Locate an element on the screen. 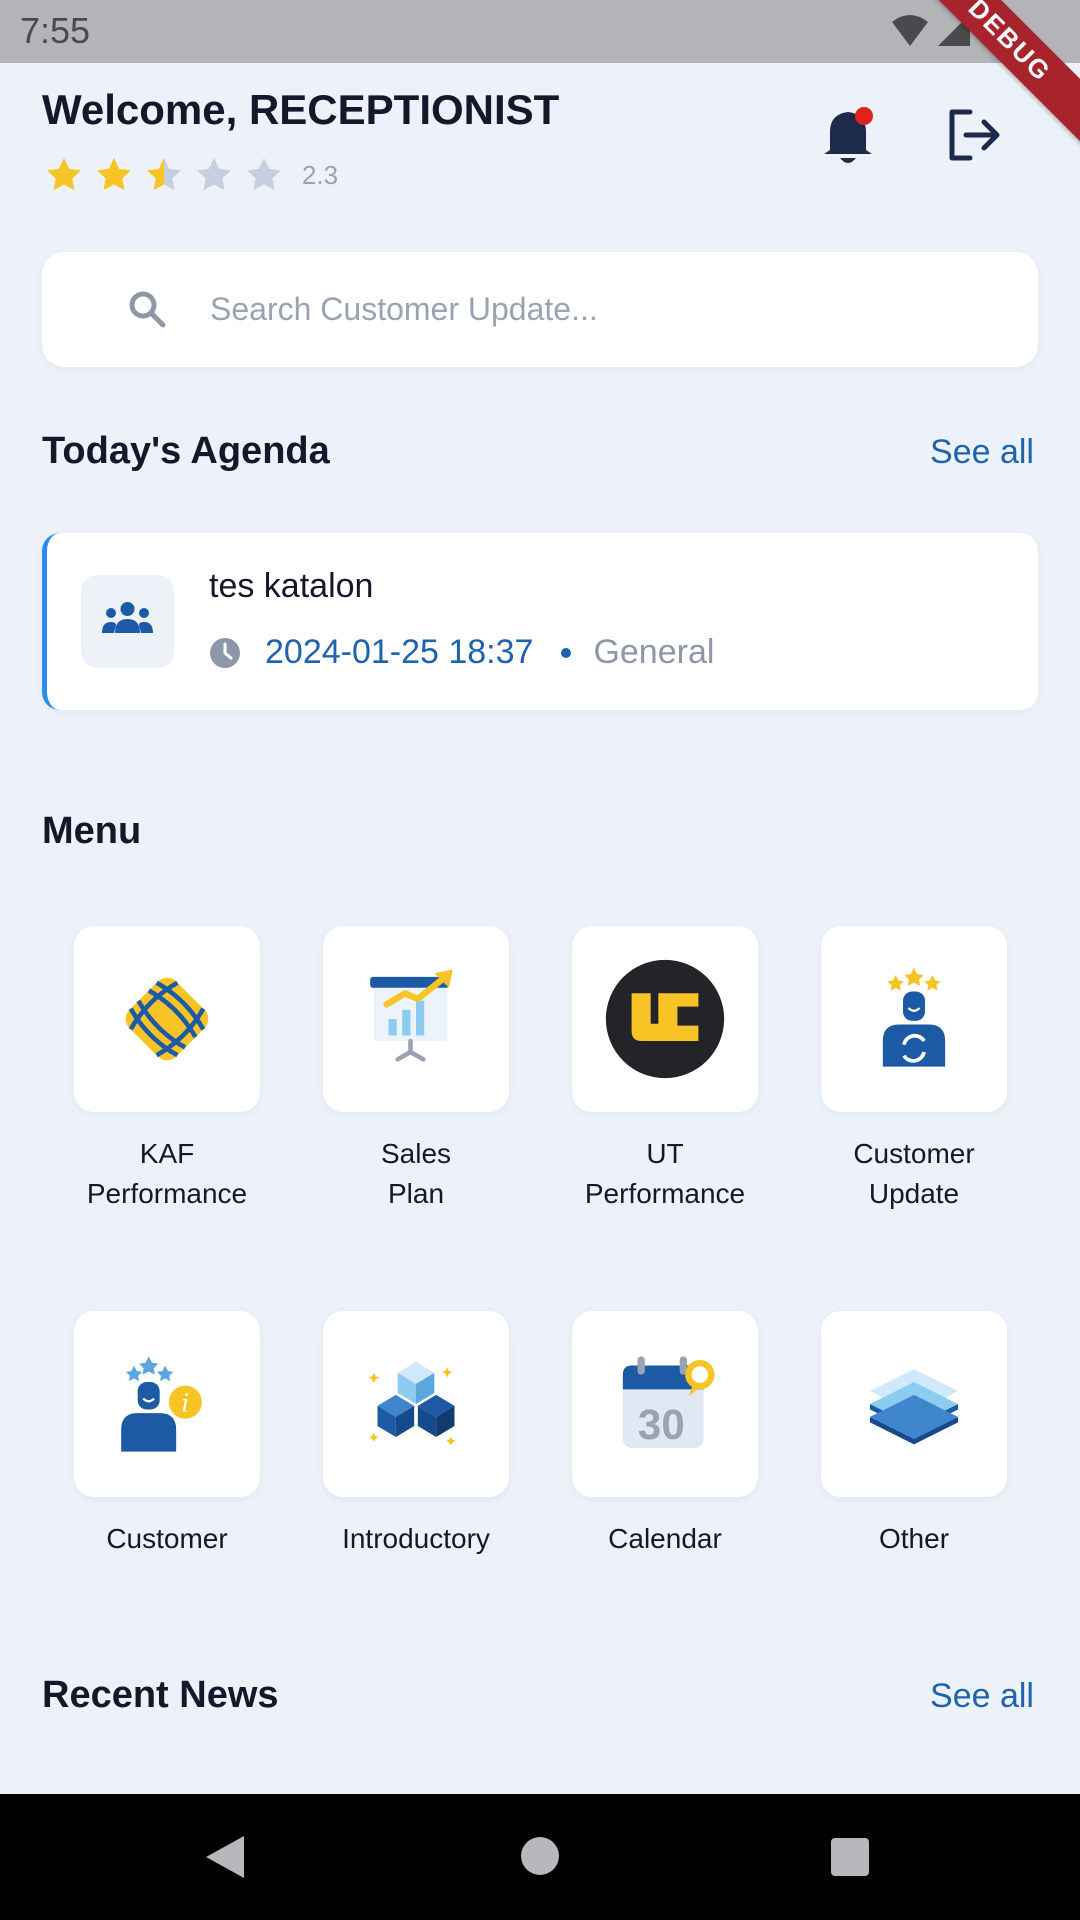 The width and height of the screenshot is (1080, 1920). agenda-see-all-link: See all is located at coordinates (982, 452).